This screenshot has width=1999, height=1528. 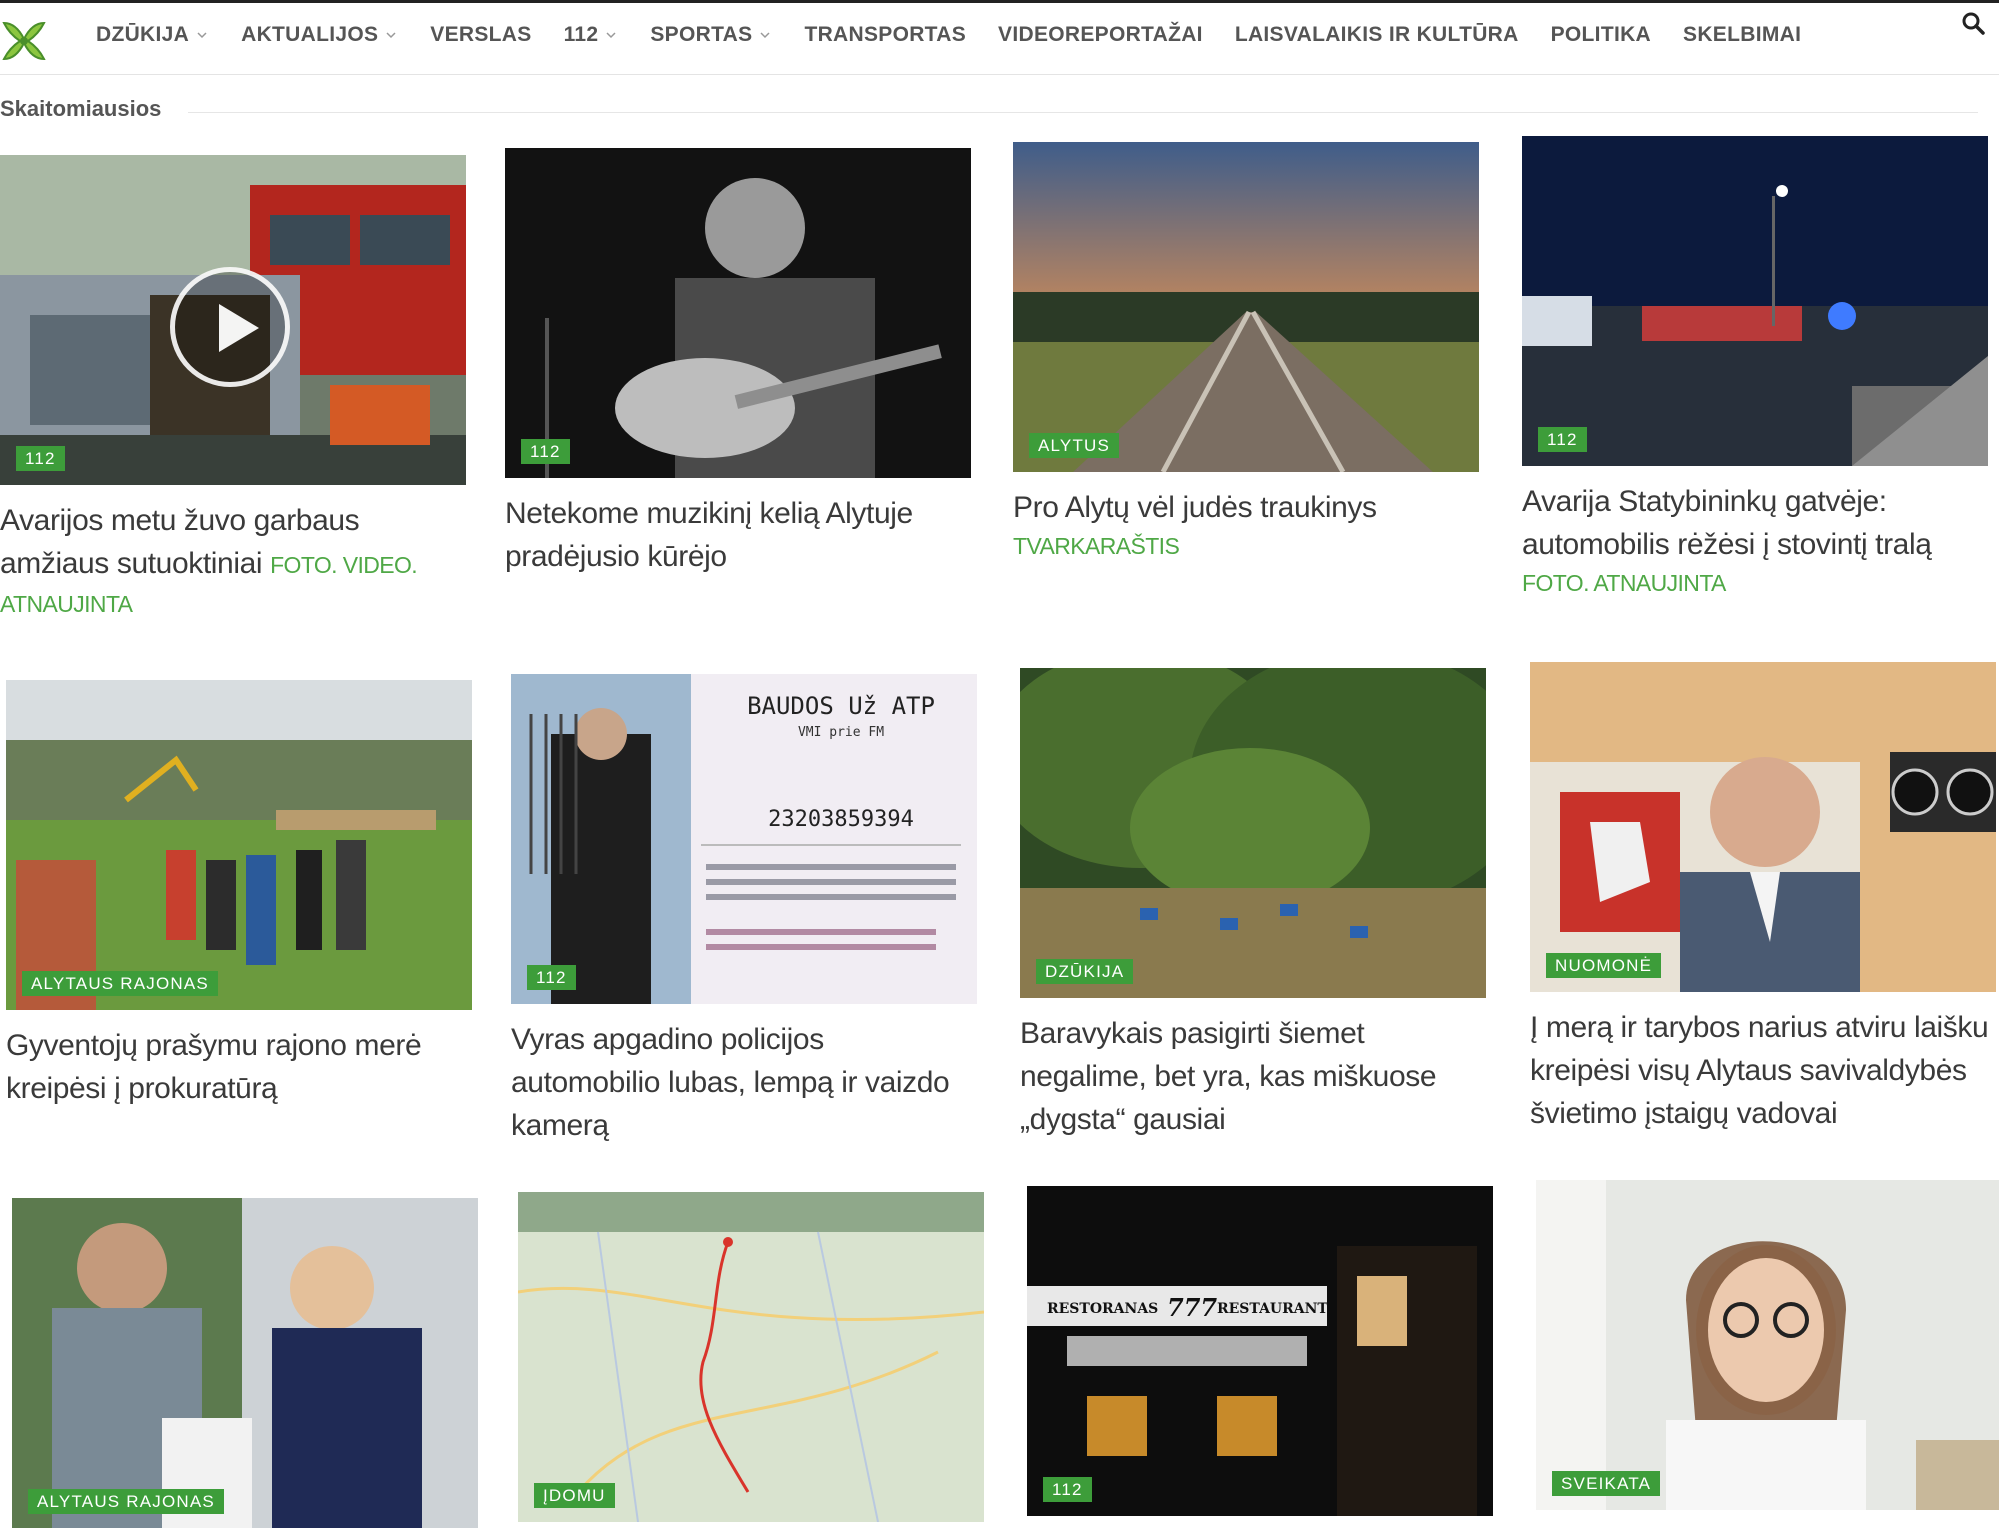 I want to click on article-image: RESTORANAS 777 RESTAURANT 112, so click(x=1260, y=1351).